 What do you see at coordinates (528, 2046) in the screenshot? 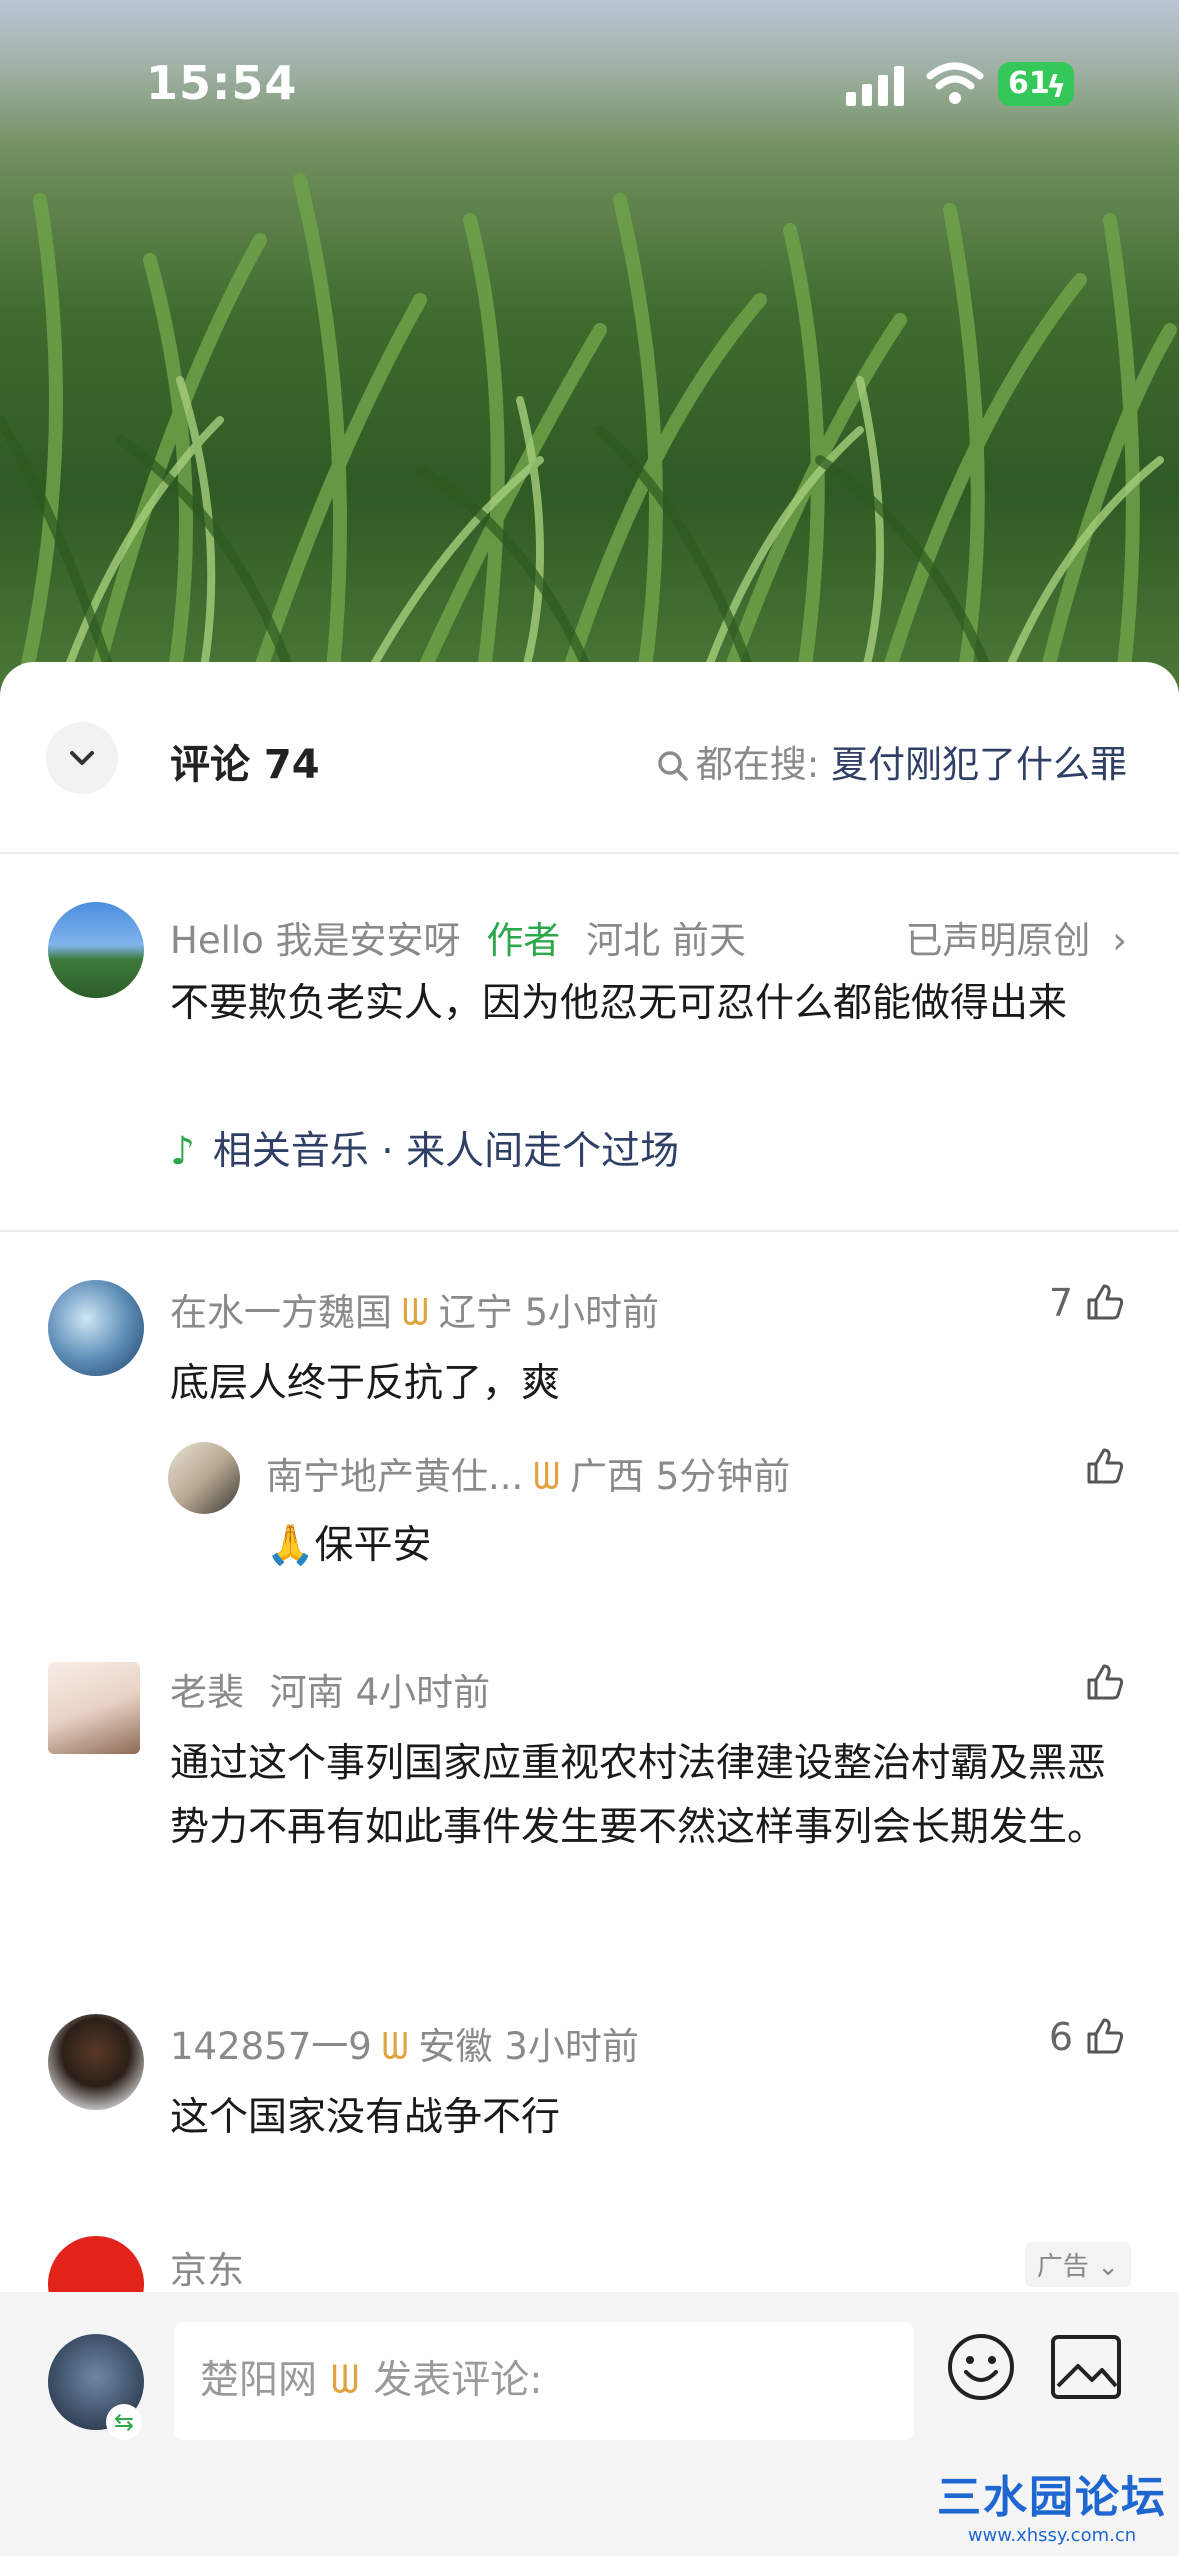
I see `location-time: 安徽 3小时前` at bounding box center [528, 2046].